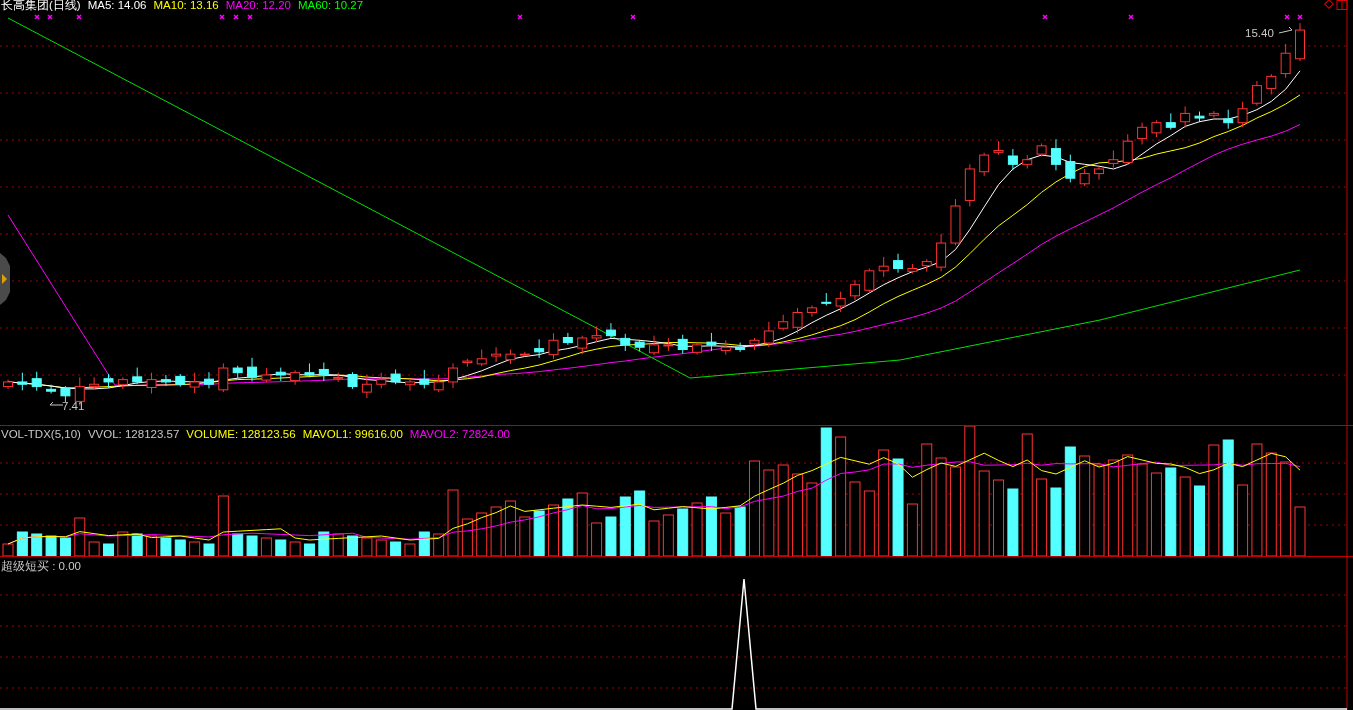 The width and height of the screenshot is (1353, 710). What do you see at coordinates (41, 434) in the screenshot?
I see `indicator-value: VOL-TDX(5,10)` at bounding box center [41, 434].